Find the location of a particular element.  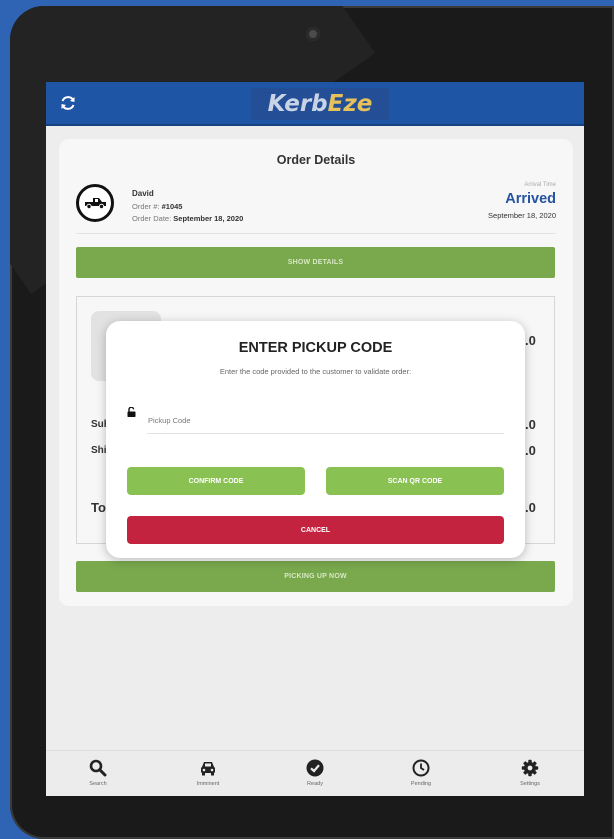

nav-item-ready: Ready is located at coordinates (315, 773).